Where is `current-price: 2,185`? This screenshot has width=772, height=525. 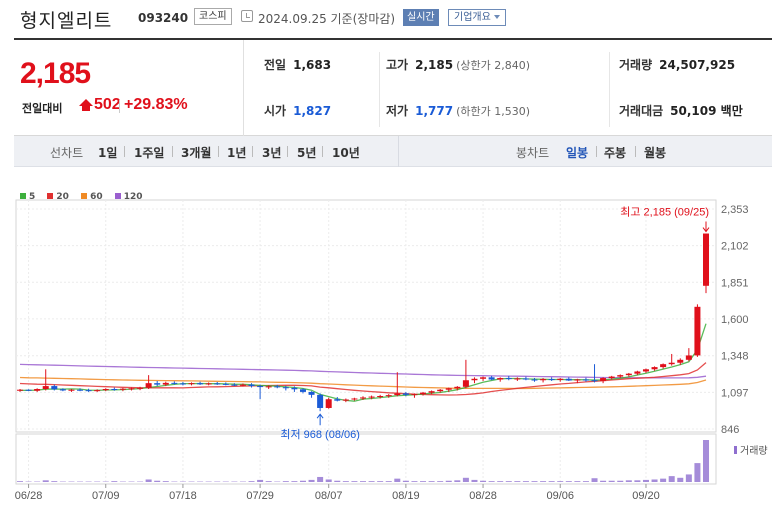
current-price: 2,185 is located at coordinates (55, 73).